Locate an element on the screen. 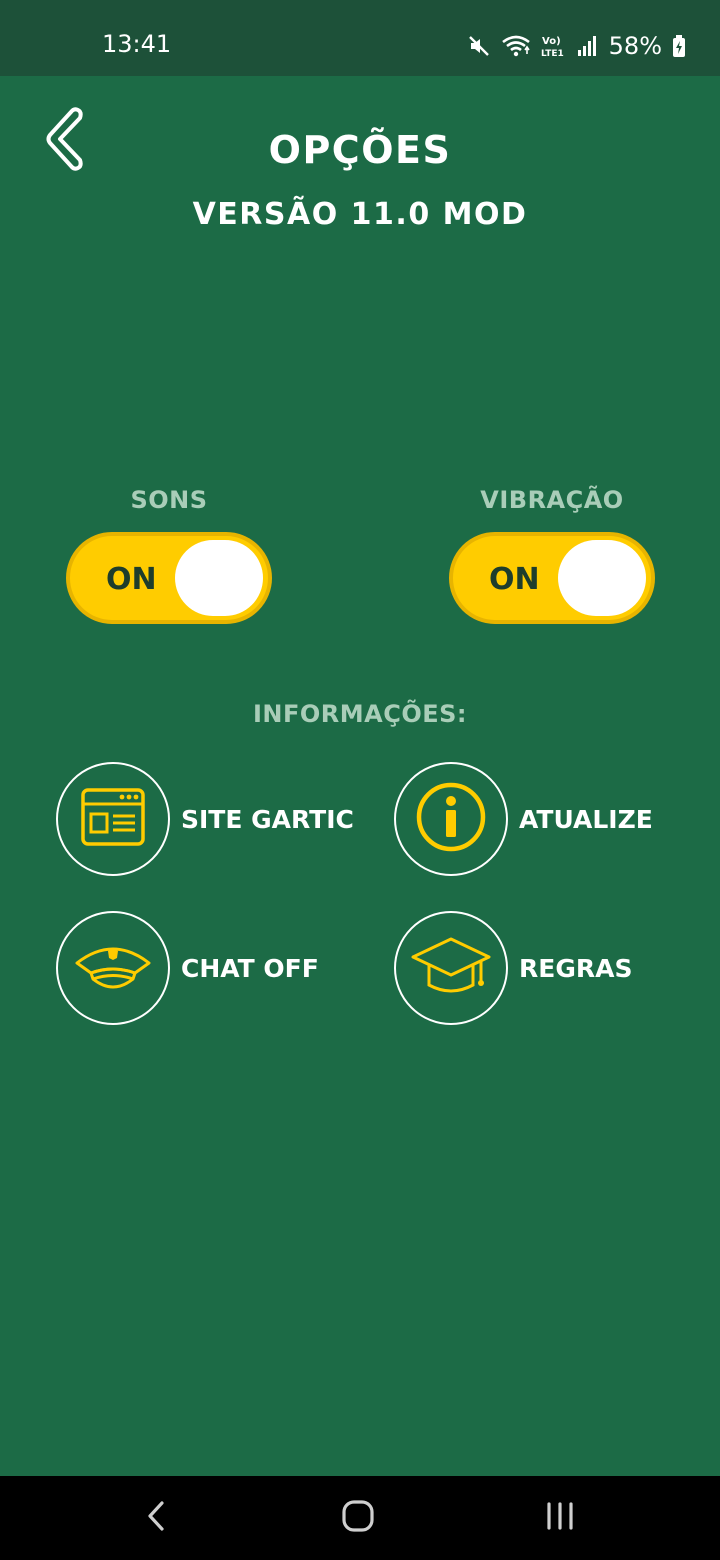  graduation-cap-icon is located at coordinates (451, 968).